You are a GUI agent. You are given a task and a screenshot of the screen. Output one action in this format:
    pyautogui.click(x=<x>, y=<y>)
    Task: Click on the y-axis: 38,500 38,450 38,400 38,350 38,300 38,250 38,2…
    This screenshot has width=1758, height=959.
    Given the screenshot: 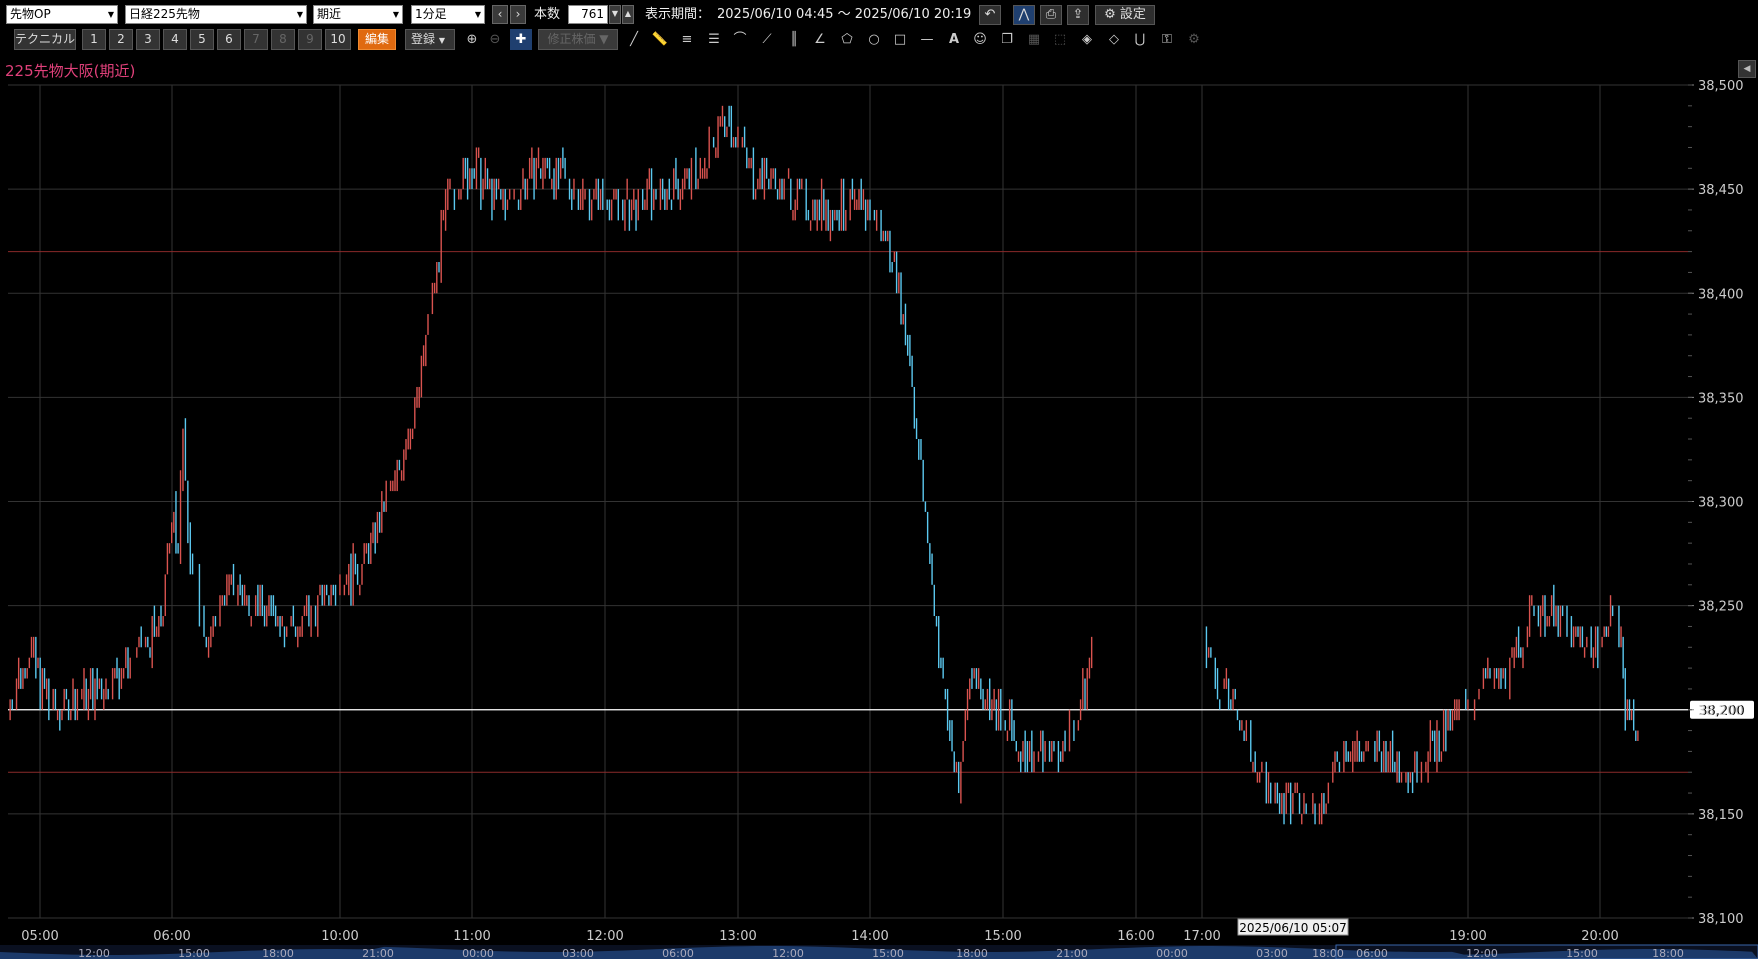 What is the action you would take?
    pyautogui.click(x=1716, y=503)
    